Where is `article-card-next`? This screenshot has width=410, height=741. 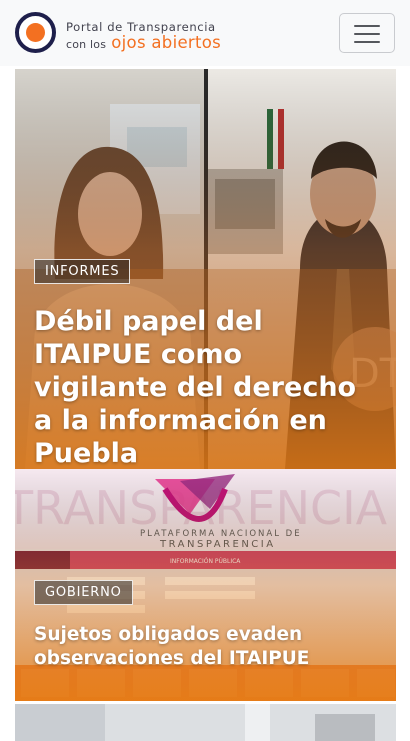
article-card-next is located at coordinates (205, 722).